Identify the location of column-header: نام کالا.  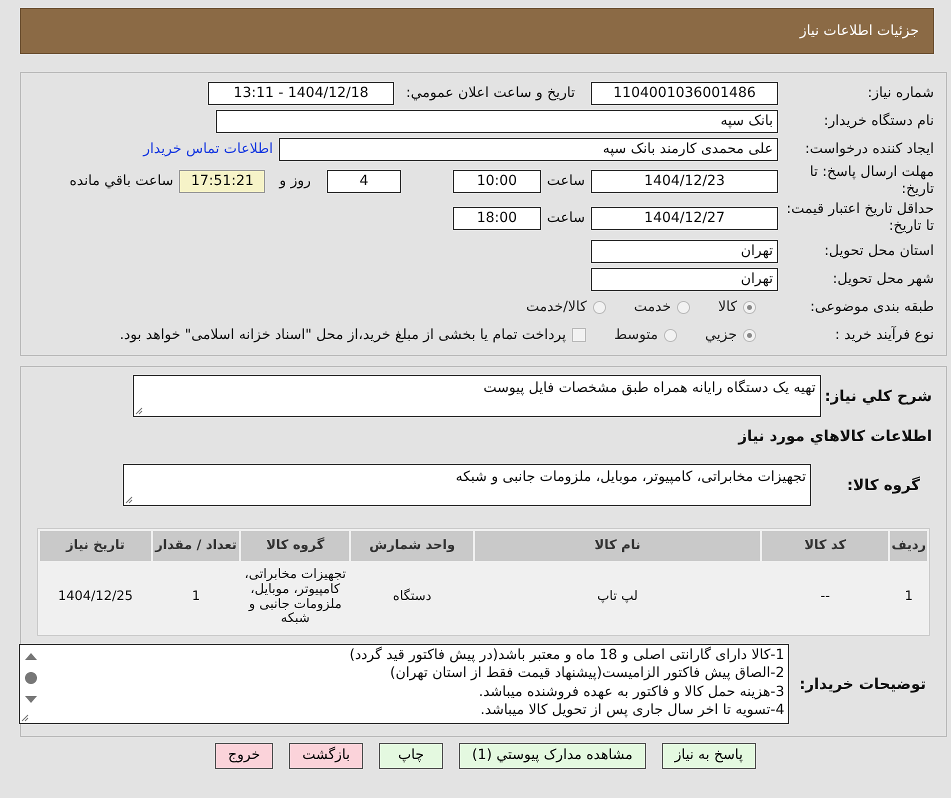
(617, 545).